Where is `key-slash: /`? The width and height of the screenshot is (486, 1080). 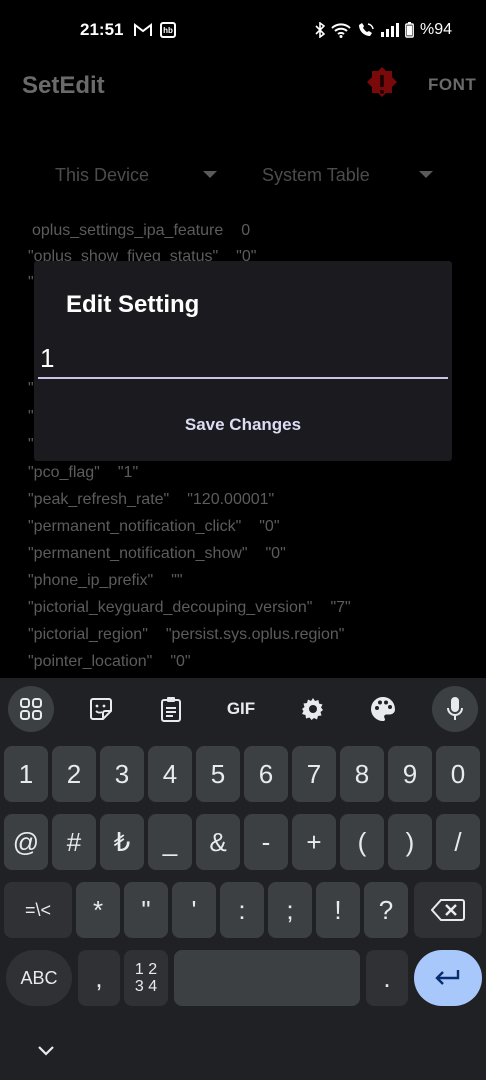
key-slash: / is located at coordinates (458, 842).